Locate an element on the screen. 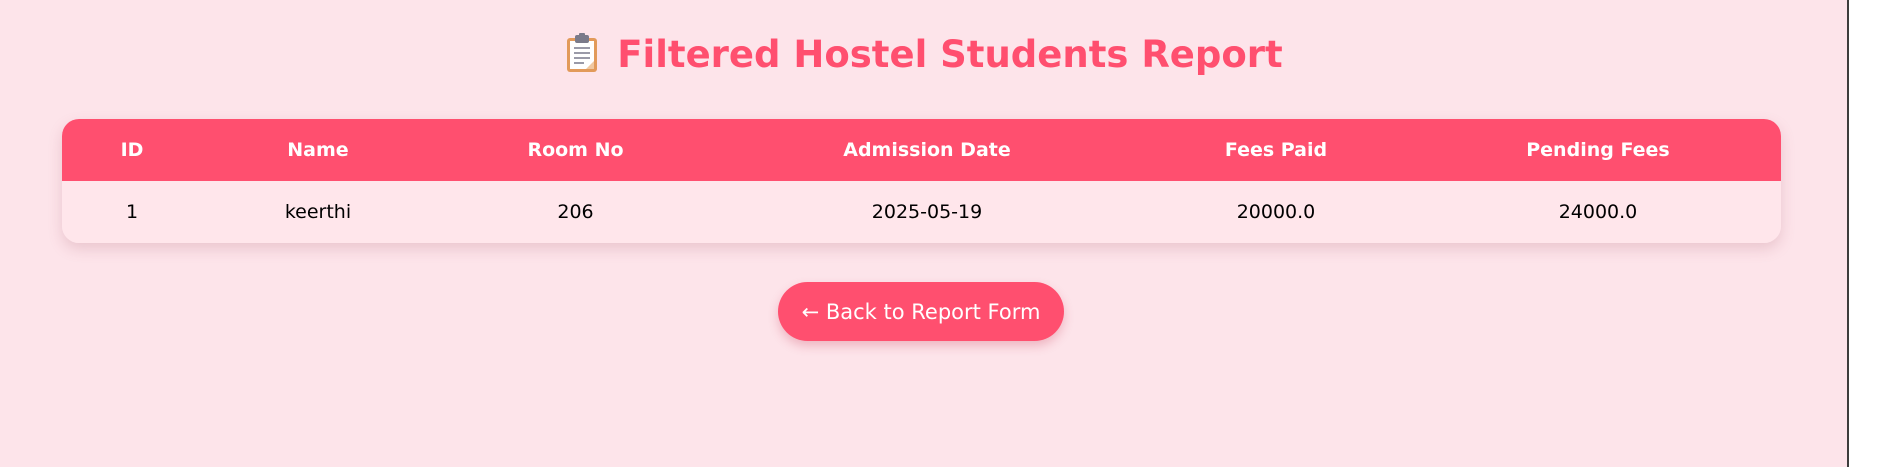 The height and width of the screenshot is (467, 1880). column-header-pending-fees: Pending Fees is located at coordinates (1598, 150).